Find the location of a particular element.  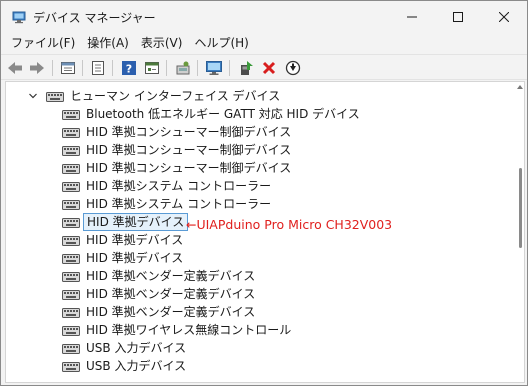

close-icon is located at coordinates (504, 17).